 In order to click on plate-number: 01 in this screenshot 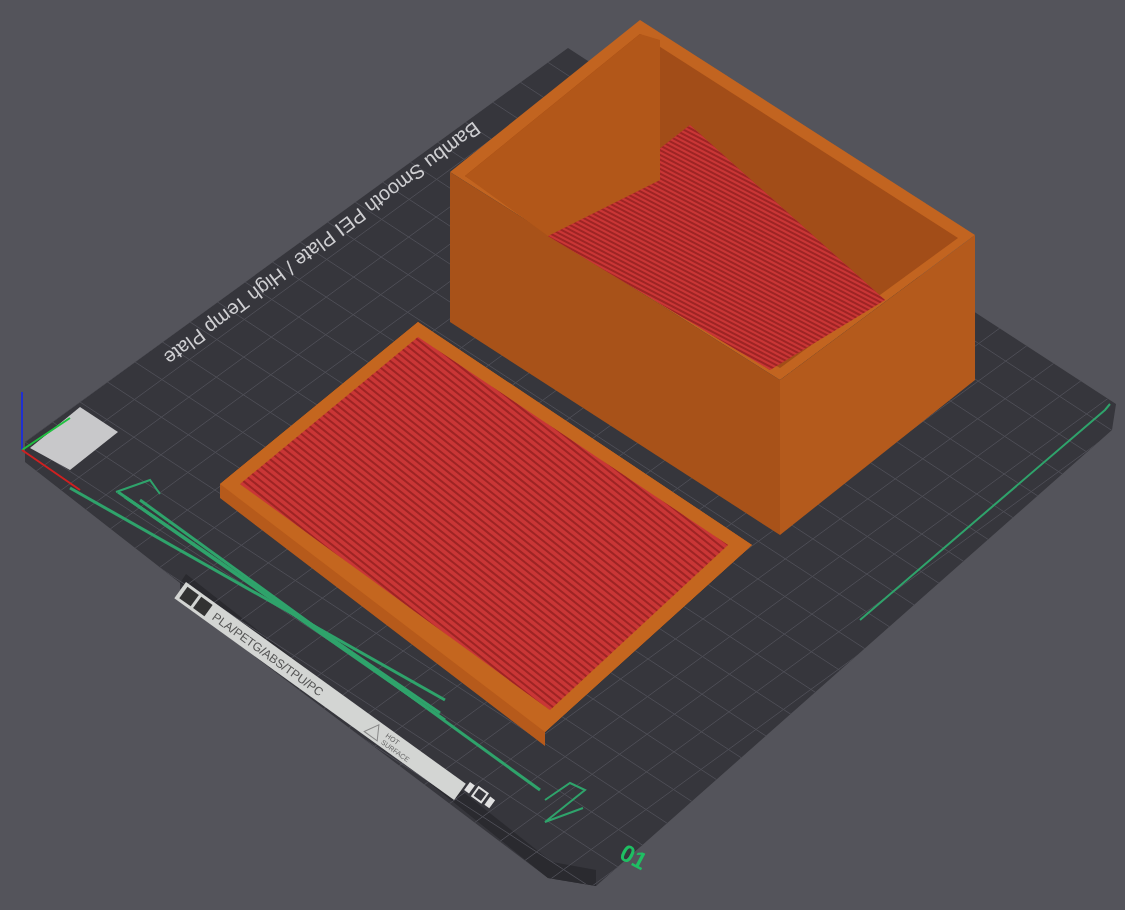, I will do `click(633, 856)`.